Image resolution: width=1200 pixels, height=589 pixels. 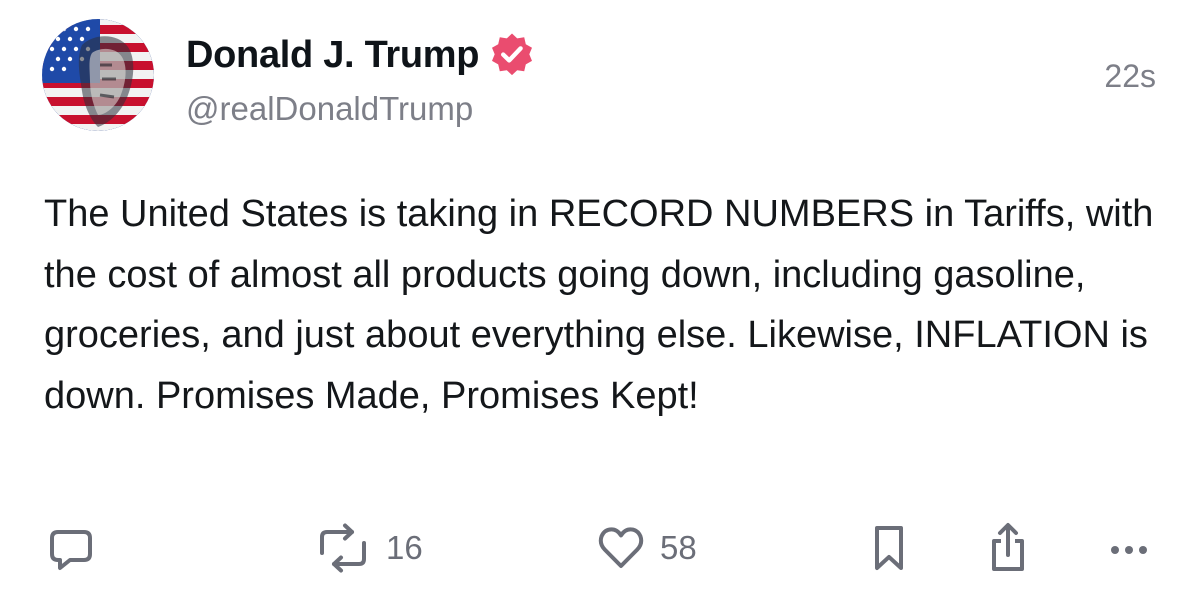 I want to click on repost-button: 16, so click(x=368, y=548).